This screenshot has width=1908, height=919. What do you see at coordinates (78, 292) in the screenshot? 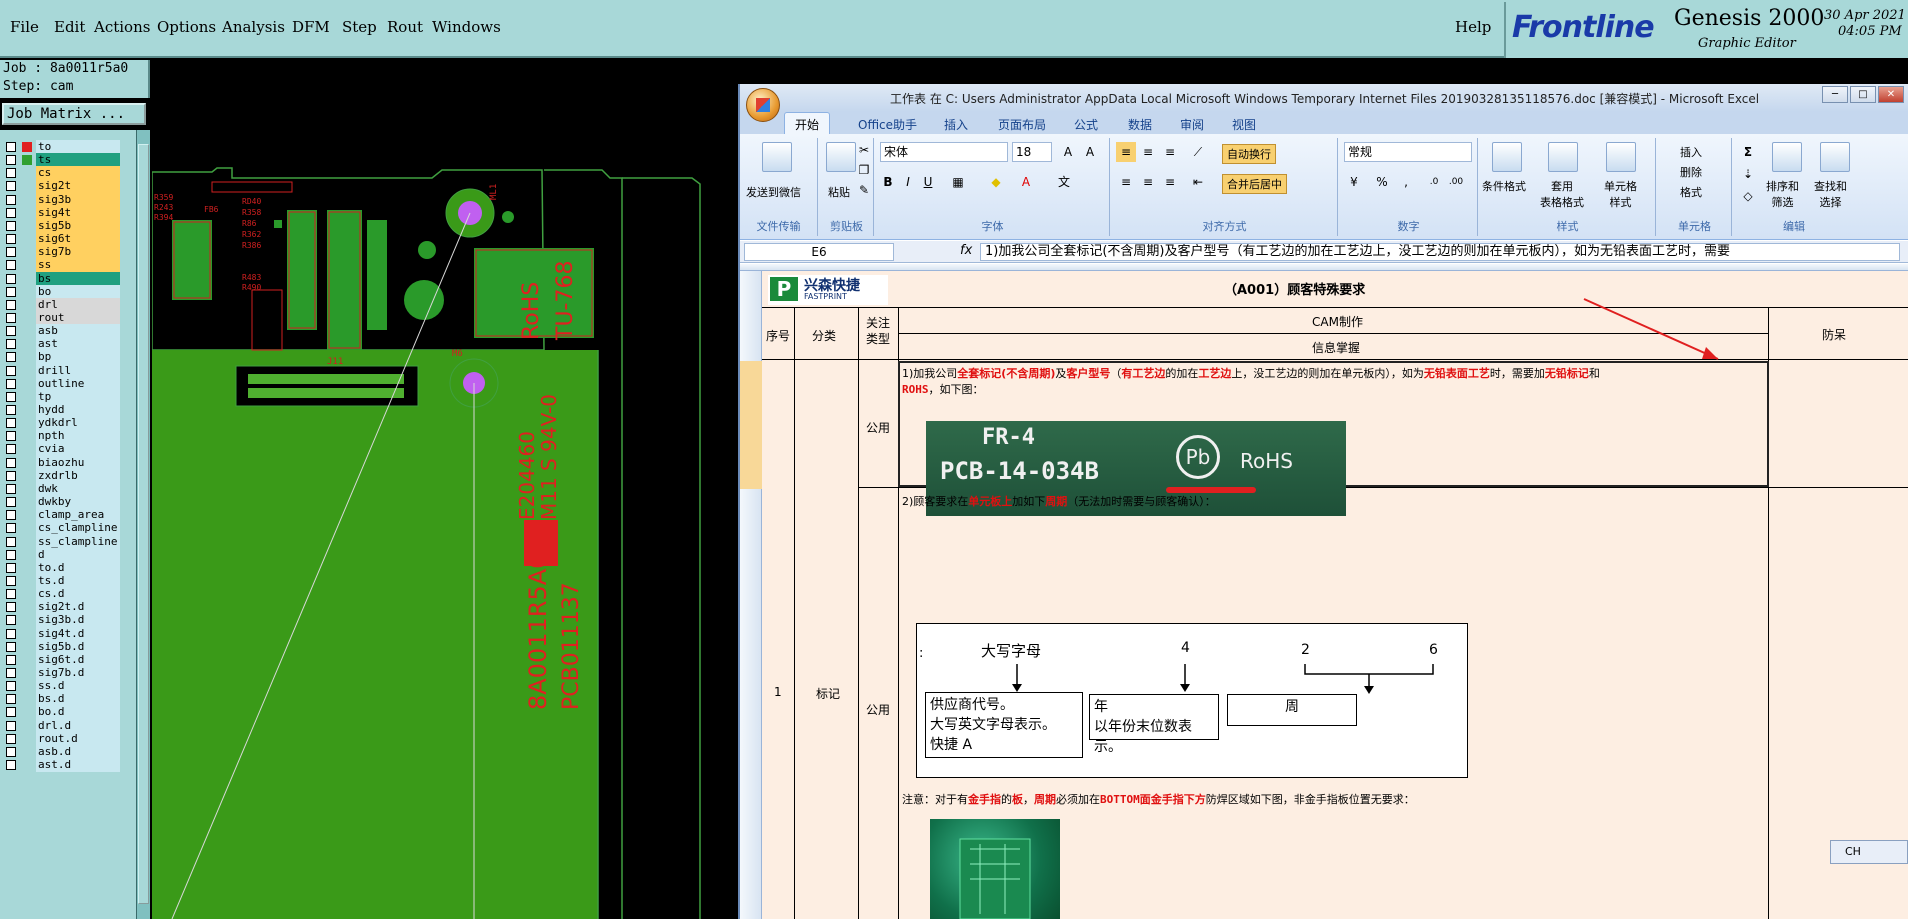
I see `layer-name: bo` at bounding box center [78, 292].